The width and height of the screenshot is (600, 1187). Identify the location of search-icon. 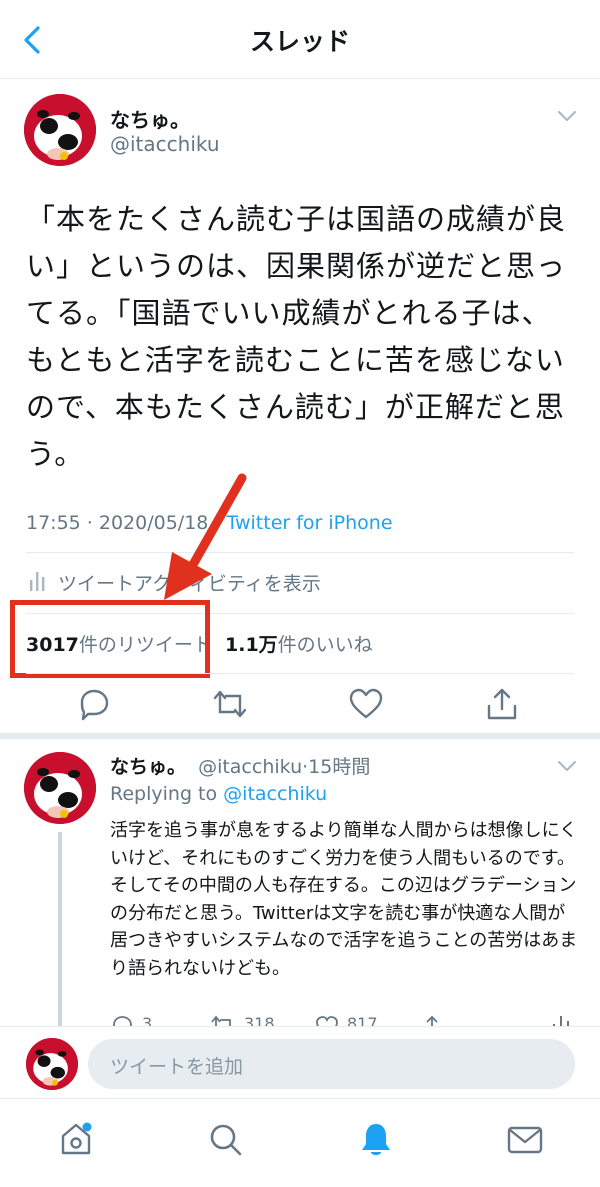
(226, 1140).